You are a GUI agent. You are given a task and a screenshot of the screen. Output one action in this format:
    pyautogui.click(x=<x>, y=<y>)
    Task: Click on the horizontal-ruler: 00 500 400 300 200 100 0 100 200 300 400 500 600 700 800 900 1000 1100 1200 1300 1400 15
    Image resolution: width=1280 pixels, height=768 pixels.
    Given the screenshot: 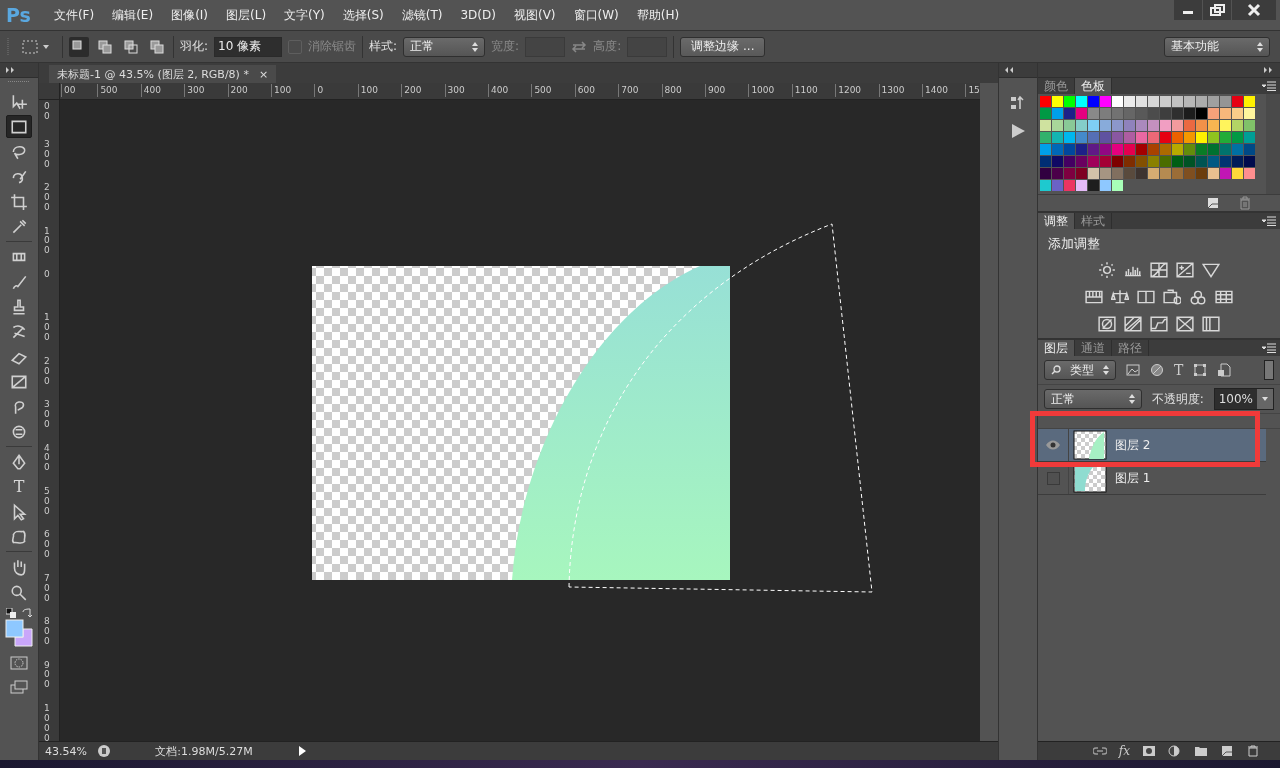 What is the action you would take?
    pyautogui.click(x=520, y=91)
    